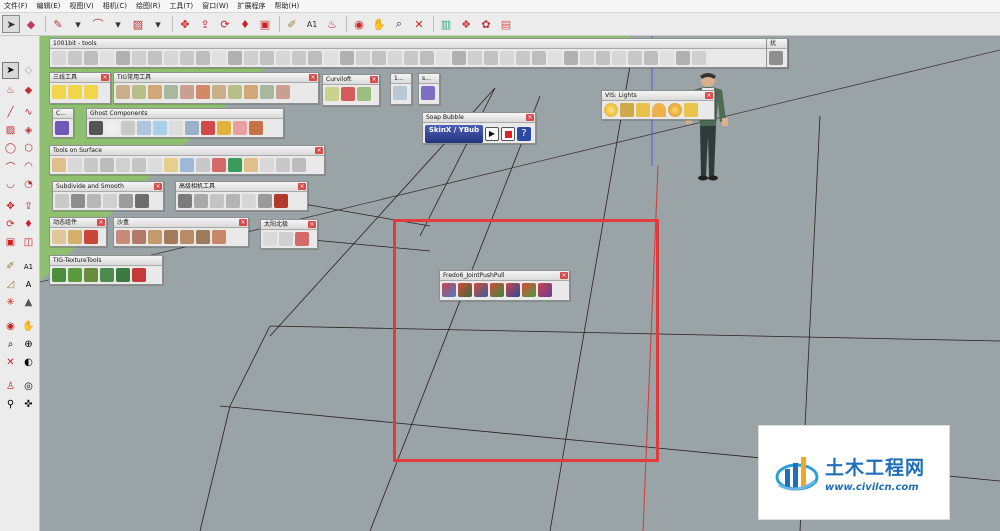 This screenshot has height=531, width=1000. What do you see at coordinates (28, 70) in the screenshot?
I see `make-component-icon: ◇` at bounding box center [28, 70].